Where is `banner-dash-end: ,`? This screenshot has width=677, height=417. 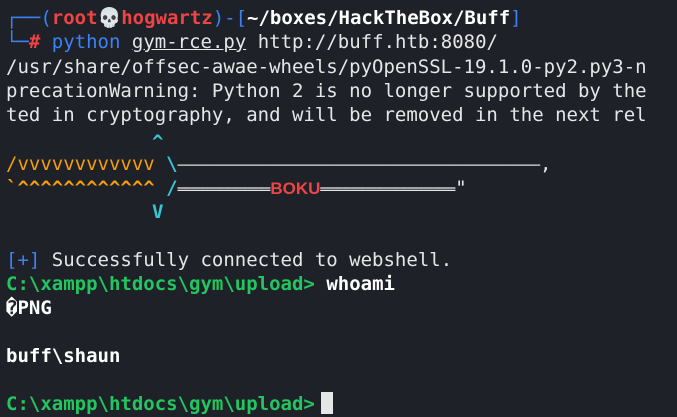 banner-dash-end: , is located at coordinates (546, 164).